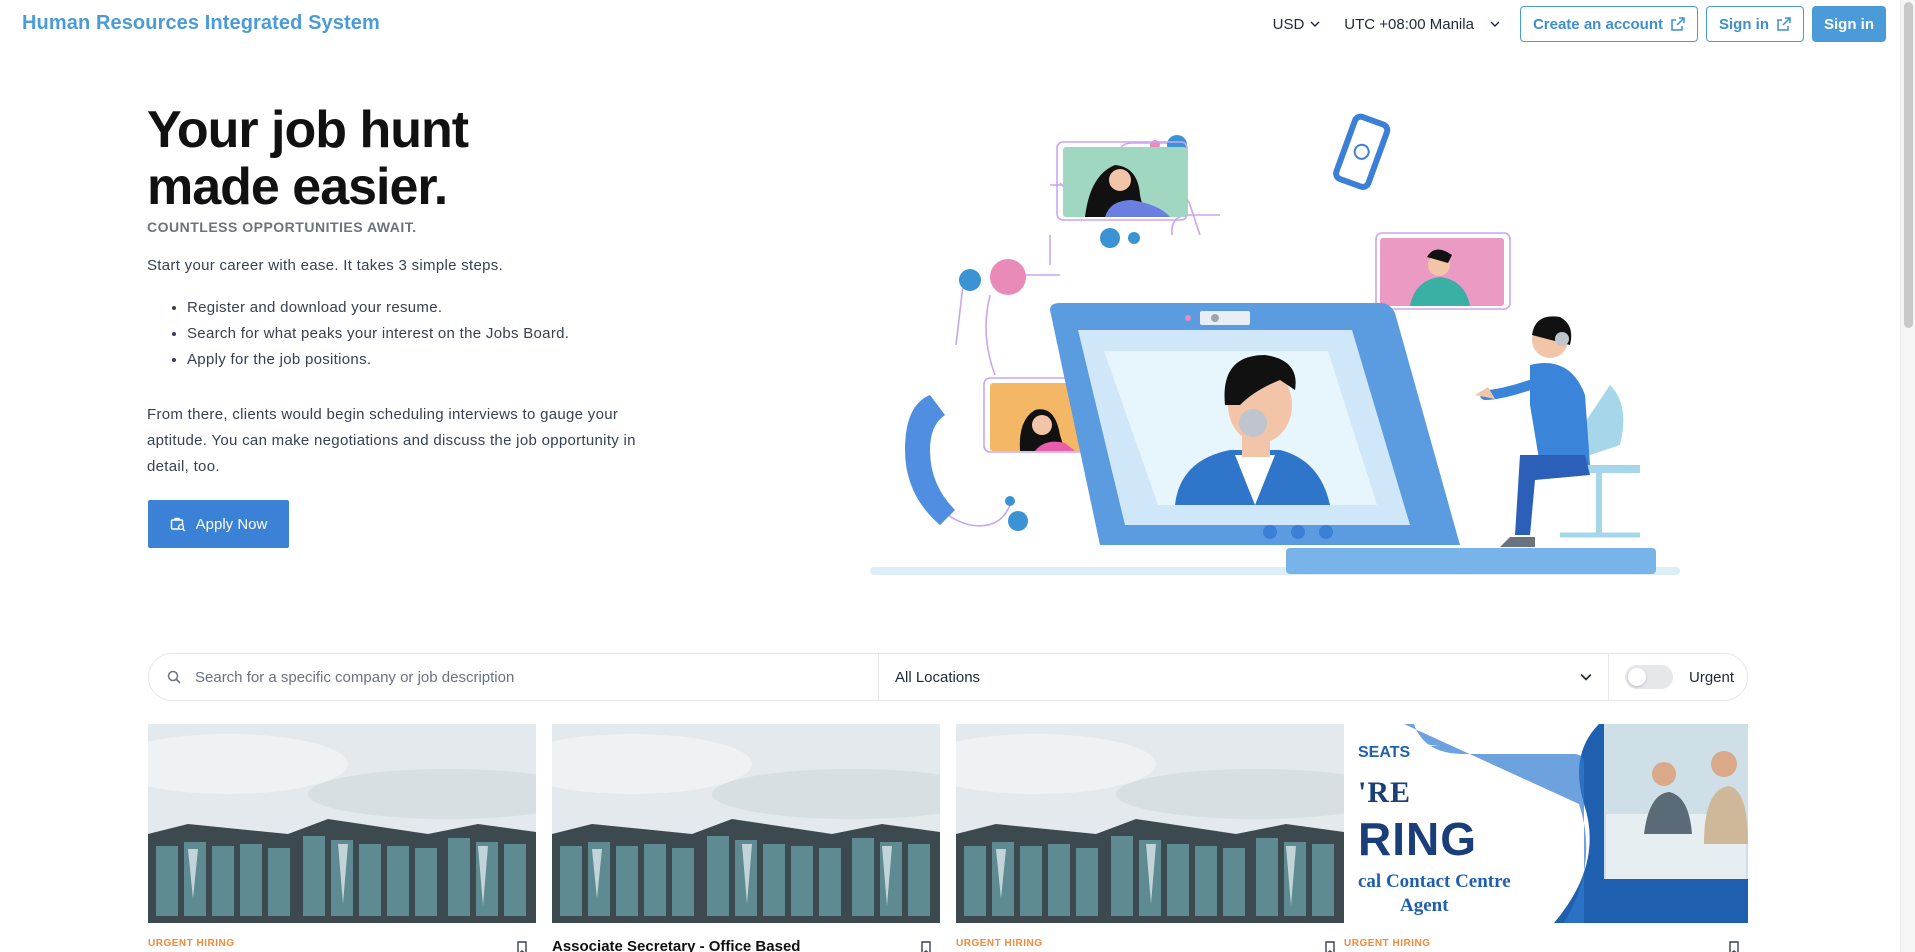 This screenshot has height=952, width=1915. What do you see at coordinates (201, 23) in the screenshot?
I see `brand-logo: Human Resources Integrated System` at bounding box center [201, 23].